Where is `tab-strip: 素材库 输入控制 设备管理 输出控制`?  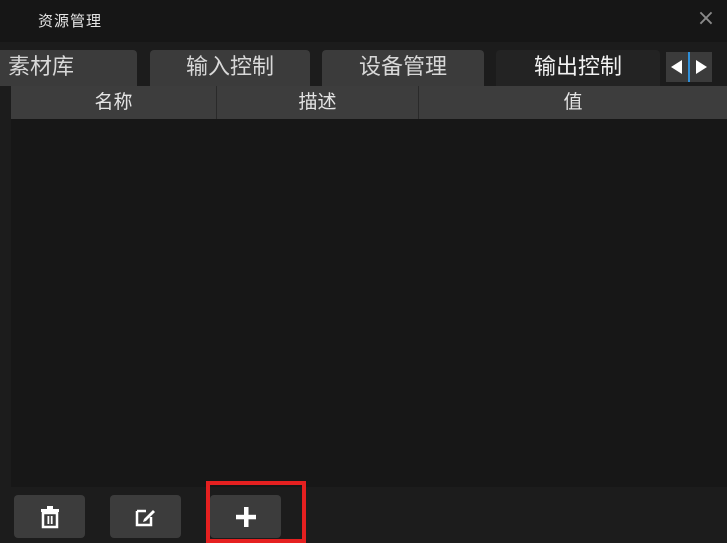 tab-strip: 素材库 输入控制 设备管理 输出控制 is located at coordinates (363, 64).